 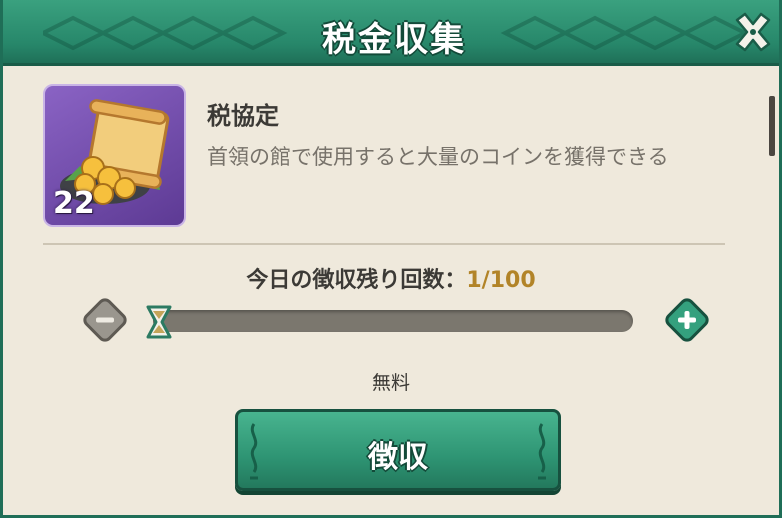 I want to click on tax-scroll-coins-icon: 22, so click(x=114, y=155).